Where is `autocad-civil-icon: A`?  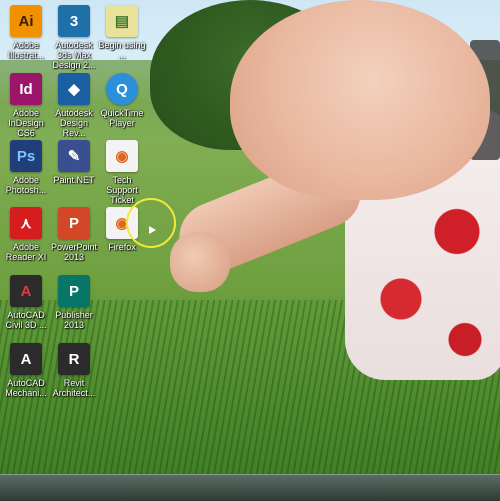 autocad-civil-icon: A is located at coordinates (26, 291).